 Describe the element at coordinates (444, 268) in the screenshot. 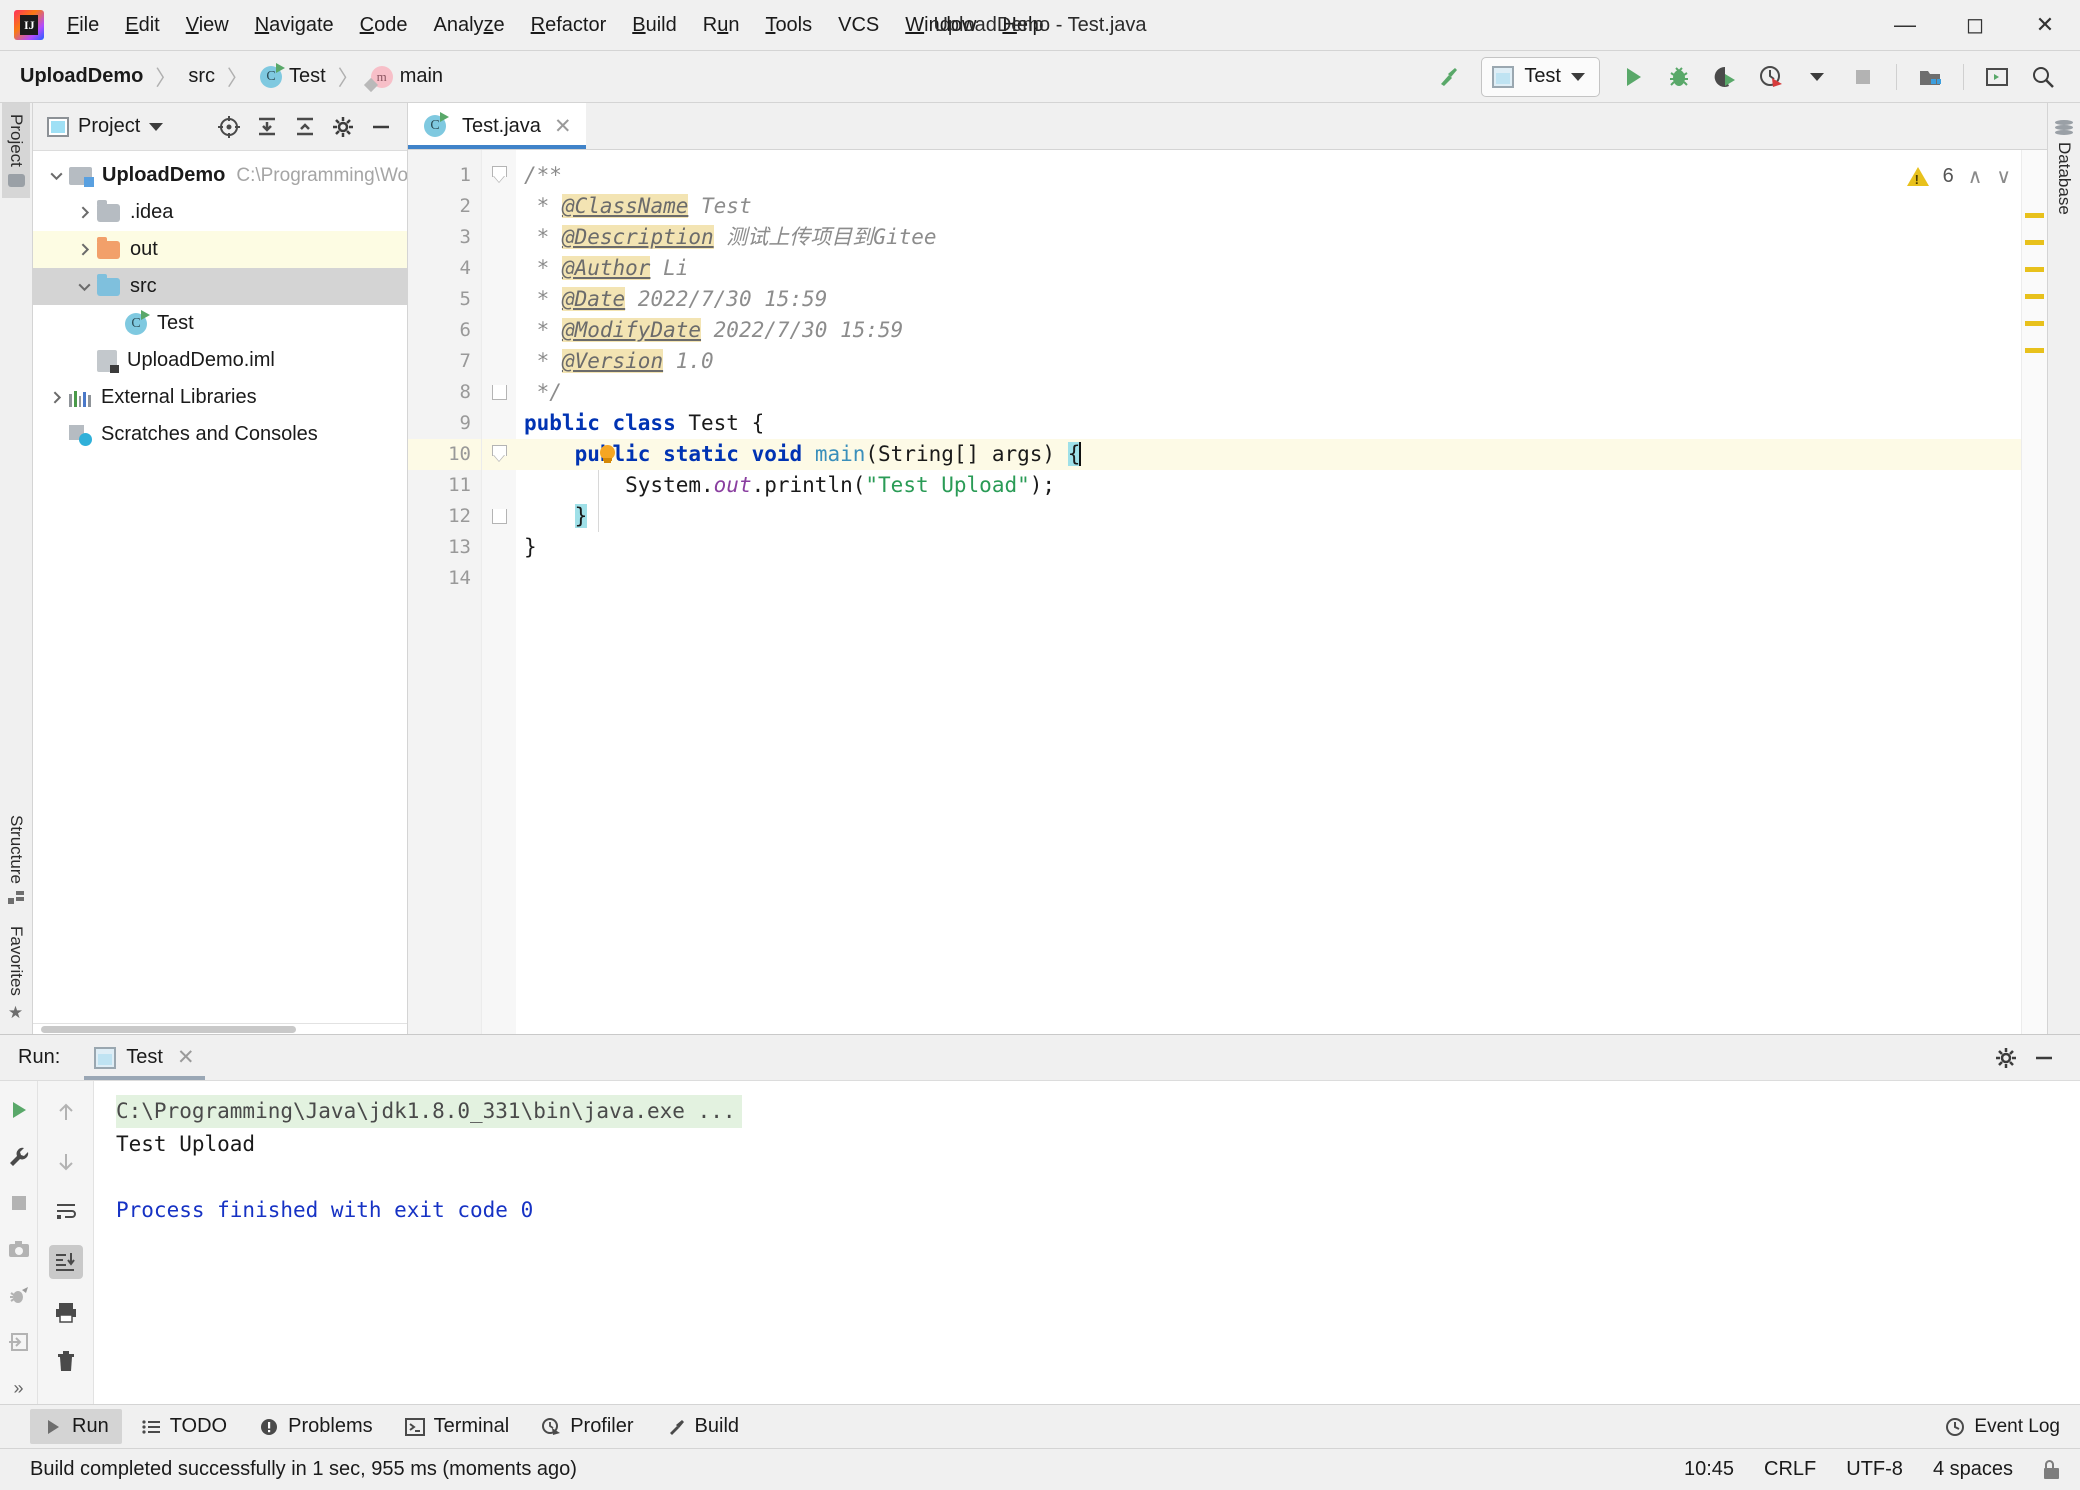

I see `line-number-4: 4` at that location.